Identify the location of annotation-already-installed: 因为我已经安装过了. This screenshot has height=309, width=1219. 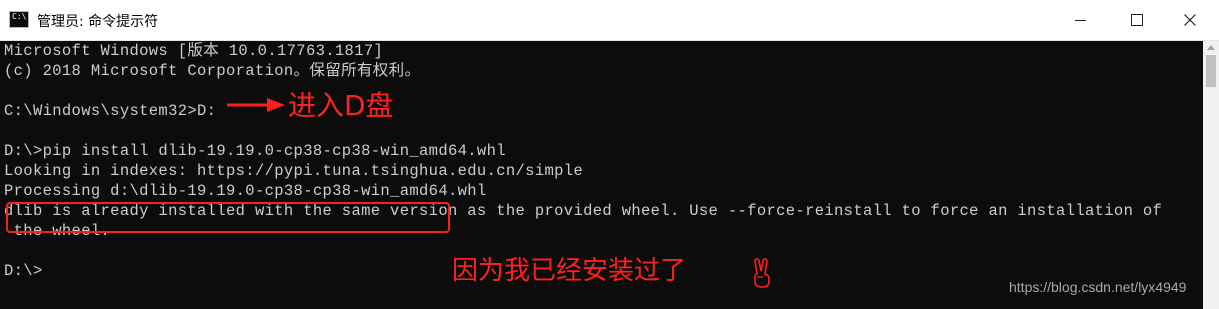
(569, 271).